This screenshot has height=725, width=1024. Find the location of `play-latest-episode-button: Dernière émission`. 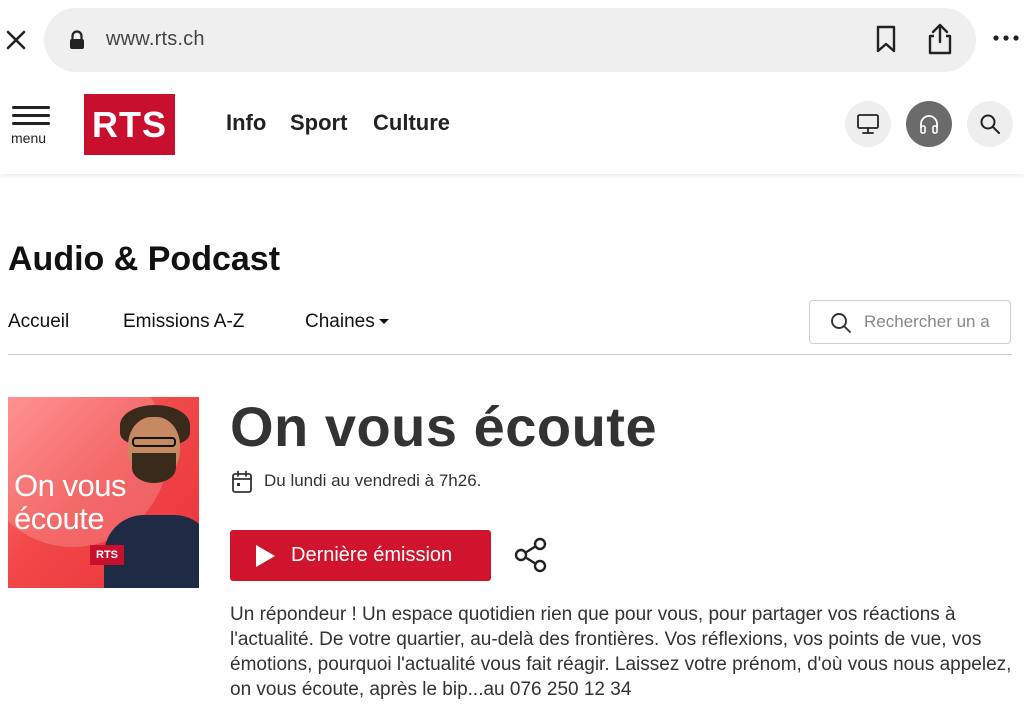

play-latest-episode-button: Dernière émission is located at coordinates (360, 555).